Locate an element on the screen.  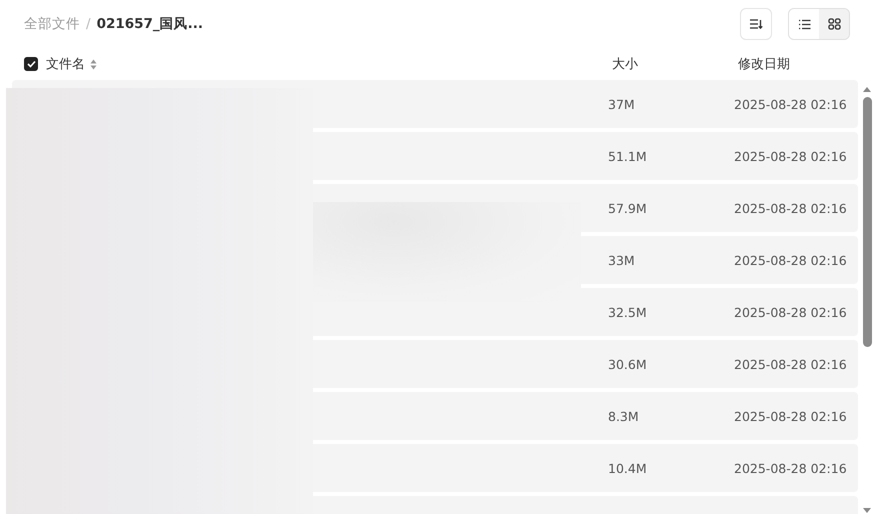
table-cell-text: 10.4M is located at coordinates (628, 468).